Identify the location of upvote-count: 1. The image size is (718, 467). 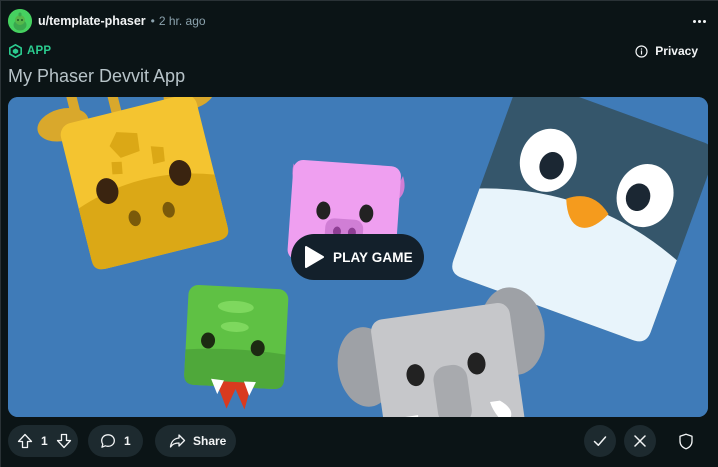
(44, 441).